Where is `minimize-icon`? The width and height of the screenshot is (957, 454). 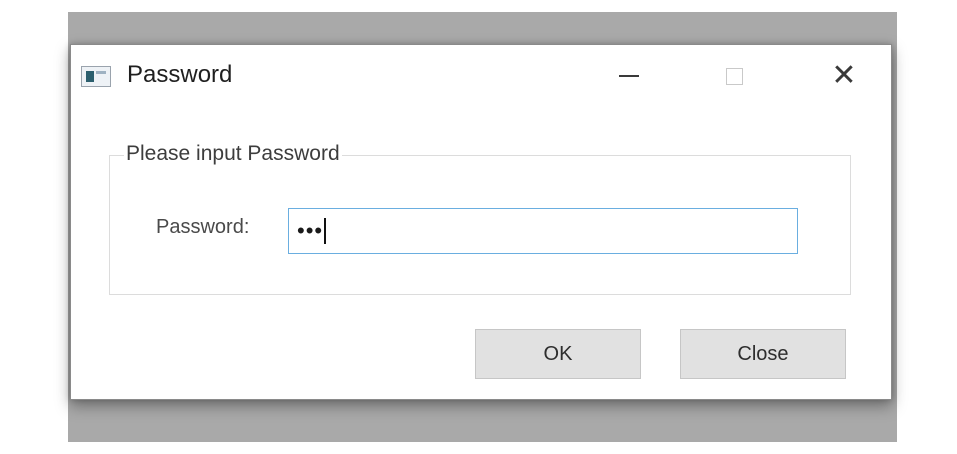
minimize-icon is located at coordinates (629, 76).